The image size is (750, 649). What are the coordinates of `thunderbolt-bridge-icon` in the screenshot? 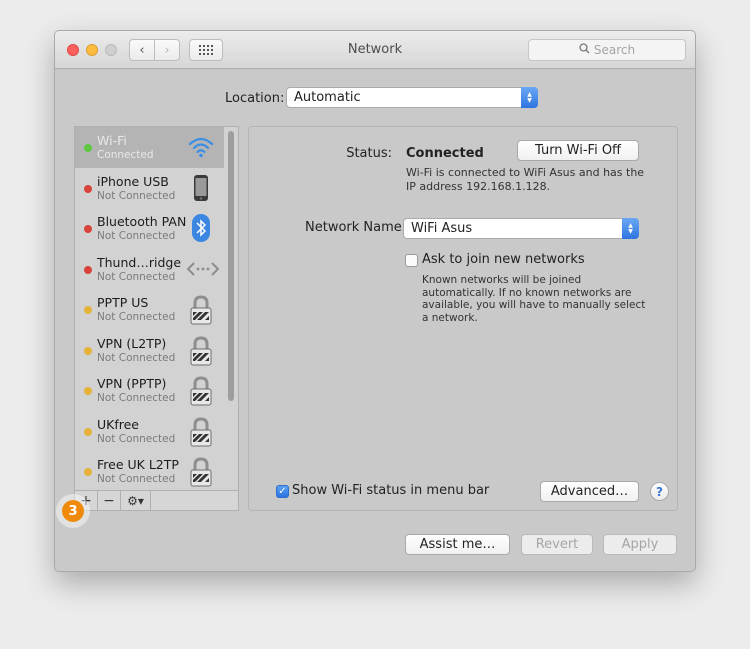 It's located at (203, 269).